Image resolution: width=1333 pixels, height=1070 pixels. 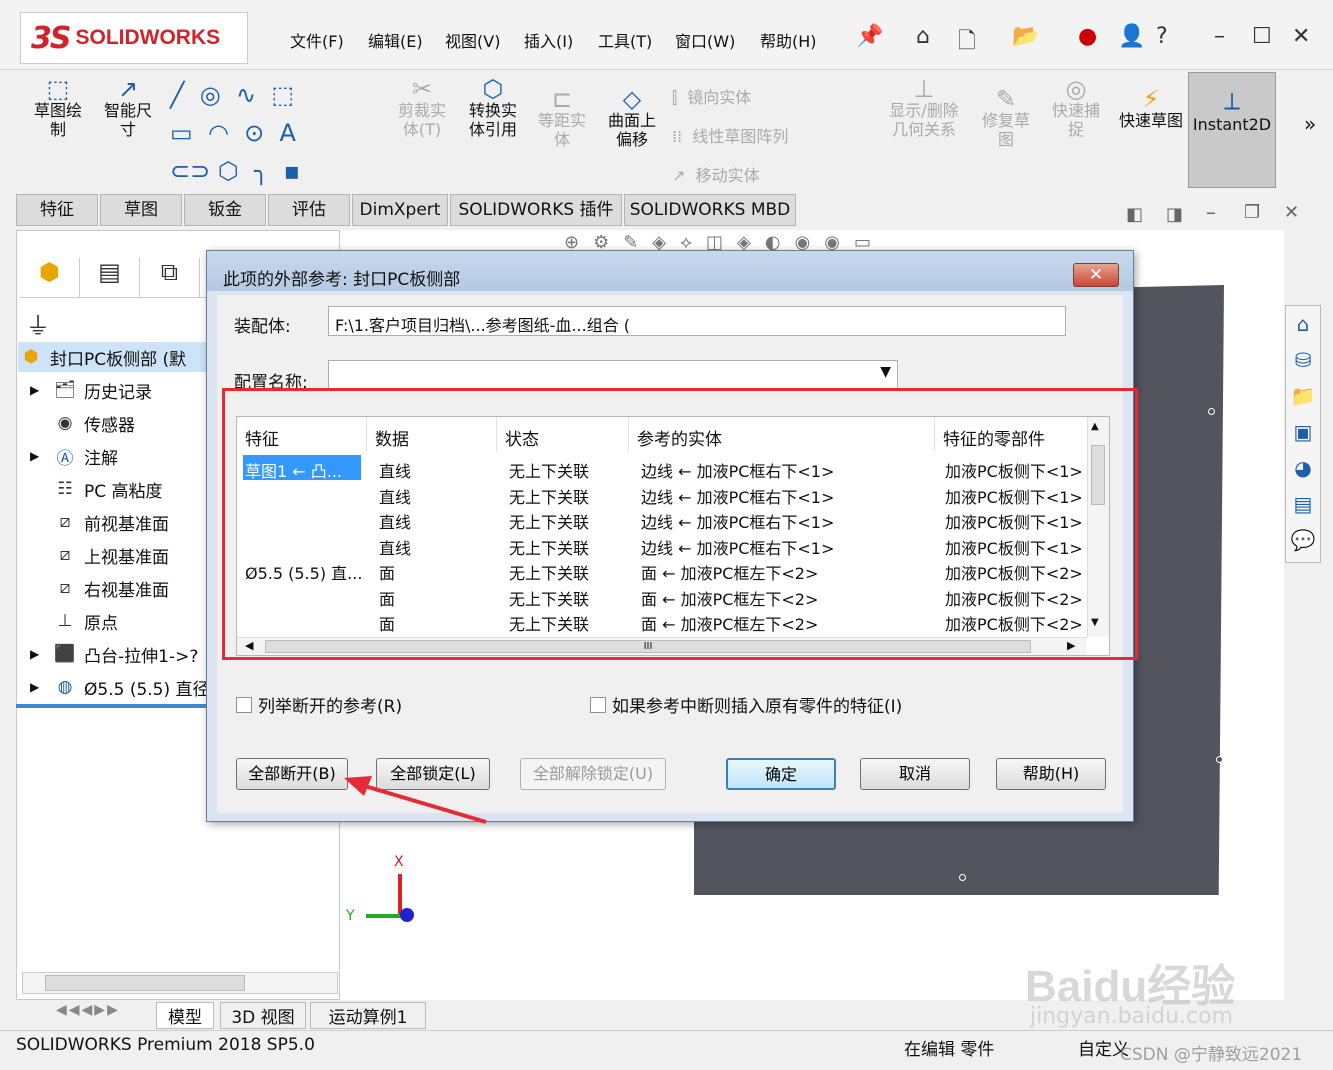 What do you see at coordinates (710, 210) in the screenshot?
I see `tab-mbd: SOLIDWORKS MBD` at bounding box center [710, 210].